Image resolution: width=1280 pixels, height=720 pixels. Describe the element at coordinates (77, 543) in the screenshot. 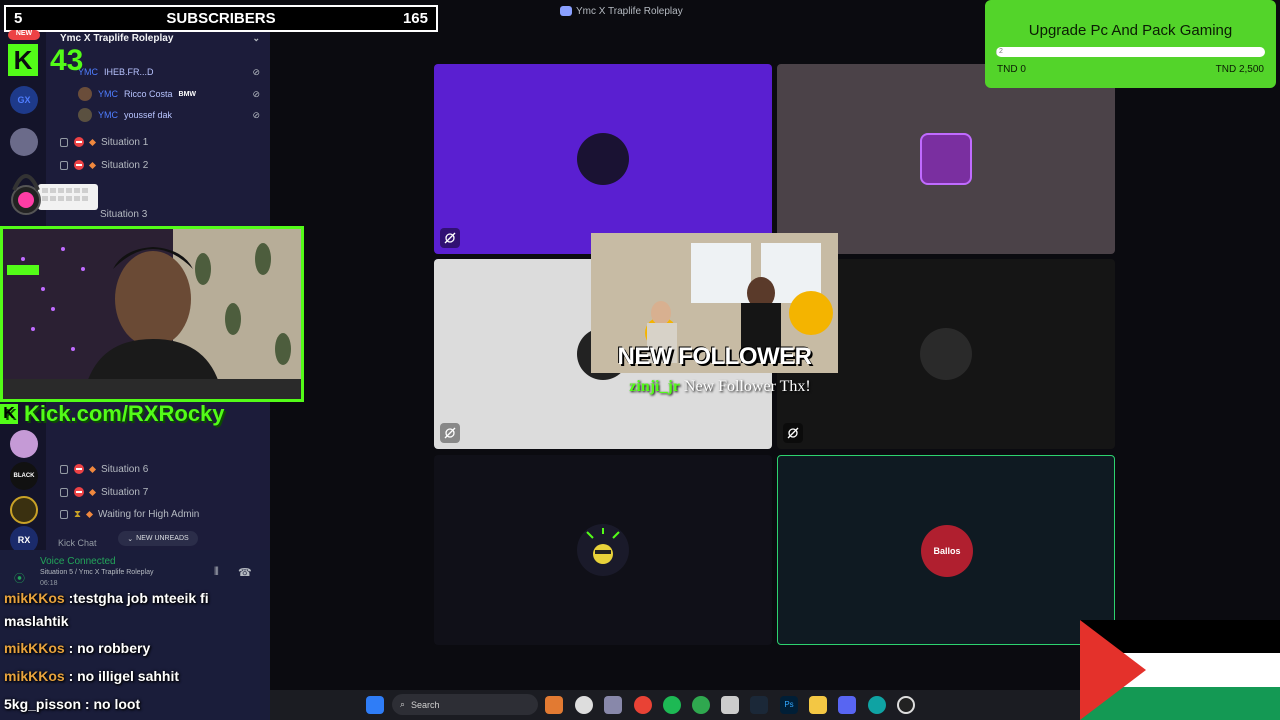

I see `kick-chat-category: Kick Chat` at that location.